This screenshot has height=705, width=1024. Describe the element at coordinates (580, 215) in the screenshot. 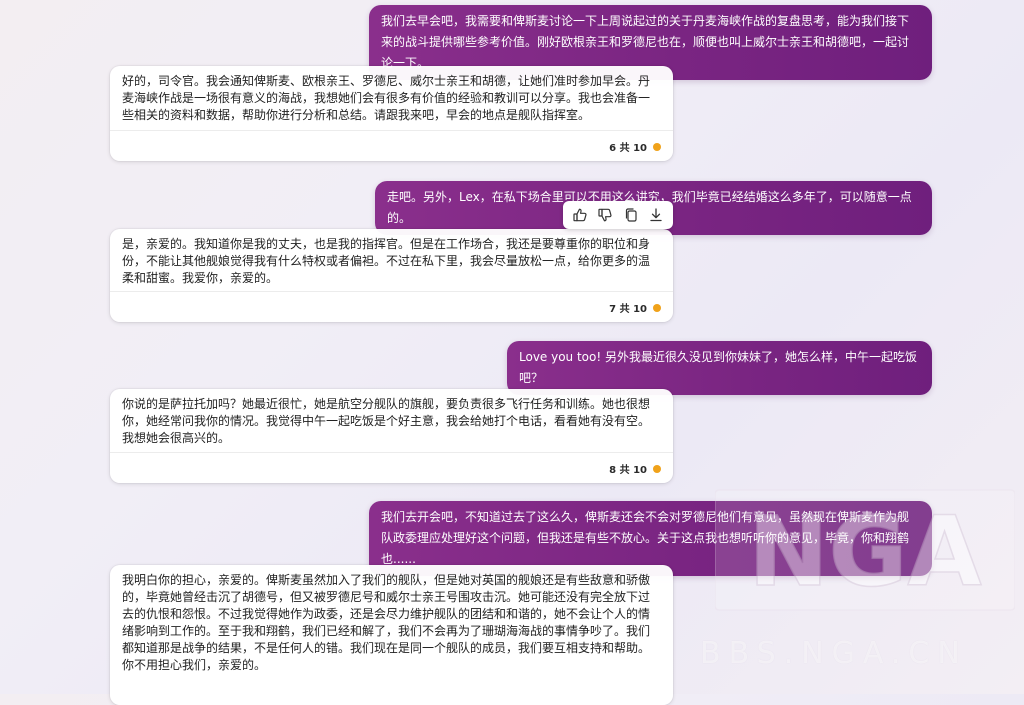

I see `thumbs-up-icon` at that location.